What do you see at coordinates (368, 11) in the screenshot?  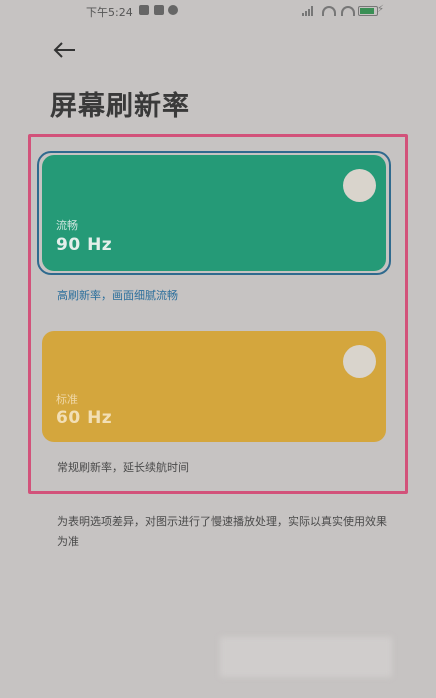 I see `battery-icon` at bounding box center [368, 11].